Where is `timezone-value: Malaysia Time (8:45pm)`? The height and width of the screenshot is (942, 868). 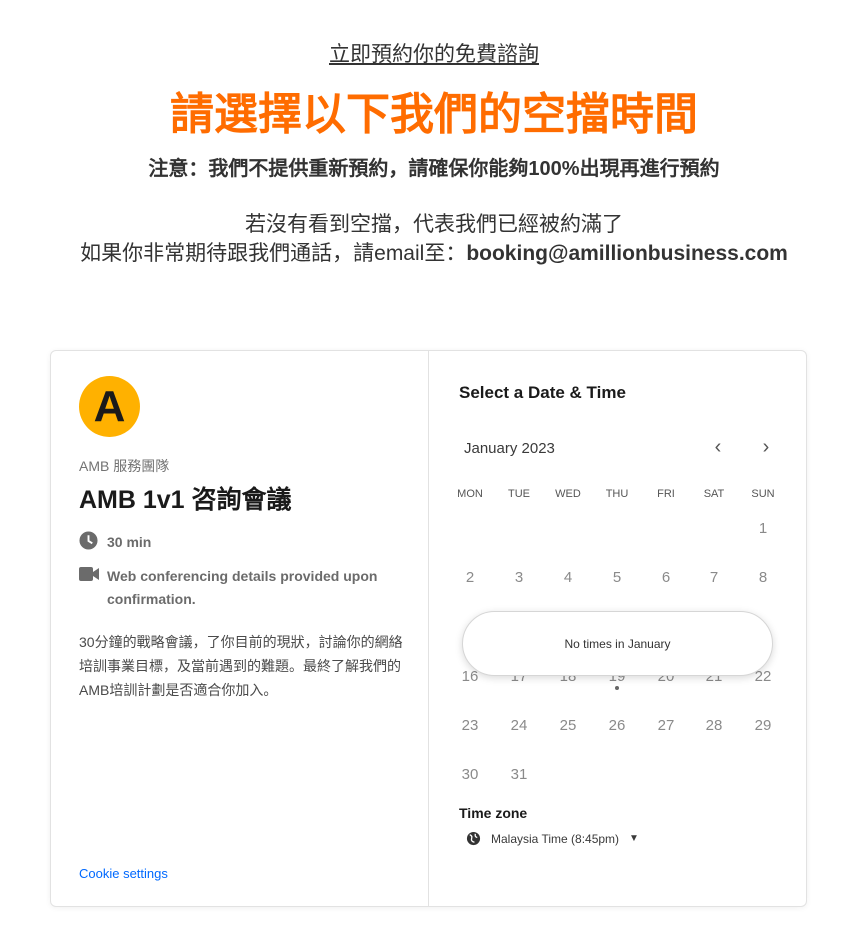
timezone-value: Malaysia Time (8:45pm) is located at coordinates (555, 838).